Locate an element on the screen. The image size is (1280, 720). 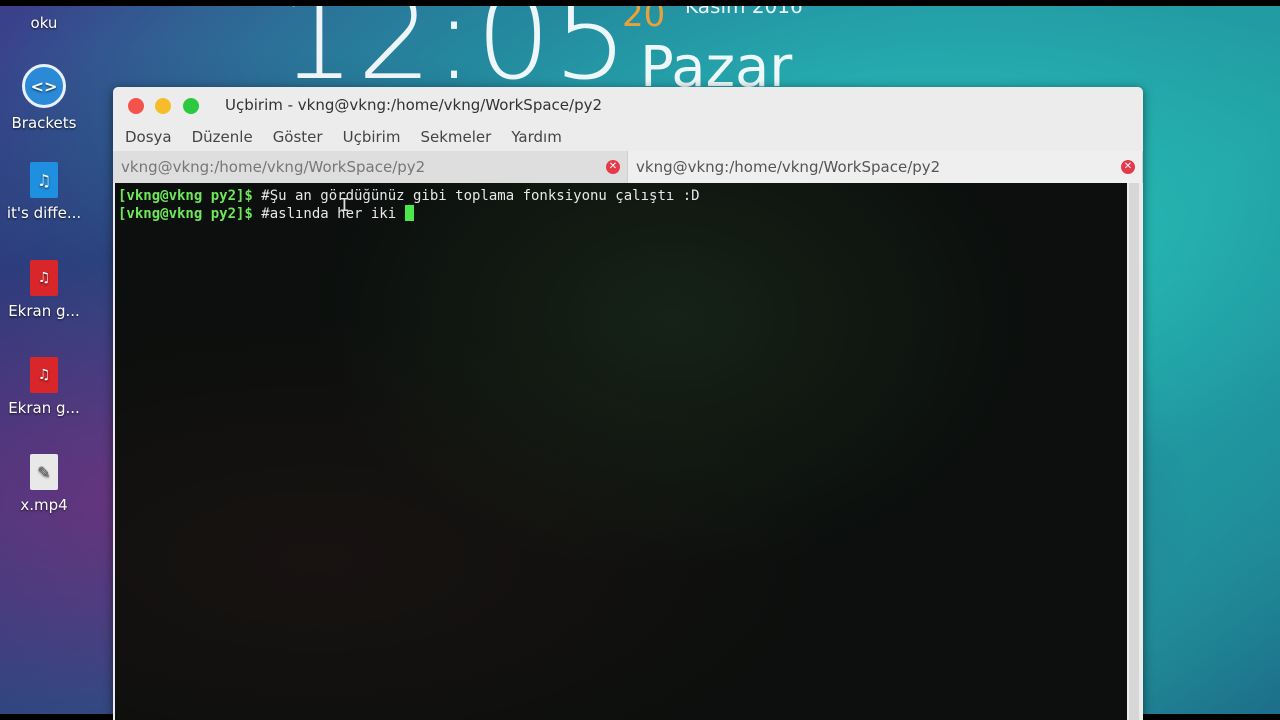
desktop-icon-label: x.mp4 is located at coordinates (44, 505).